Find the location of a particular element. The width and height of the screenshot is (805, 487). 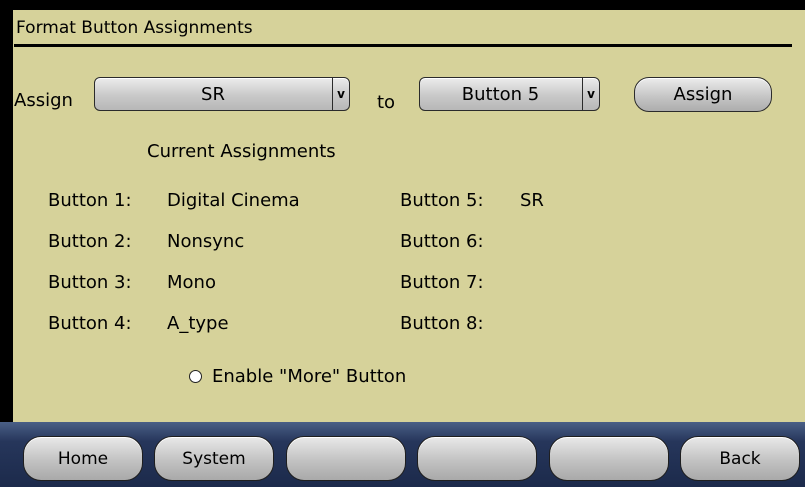

assignment-value-button-2: Nonsync is located at coordinates (206, 241).